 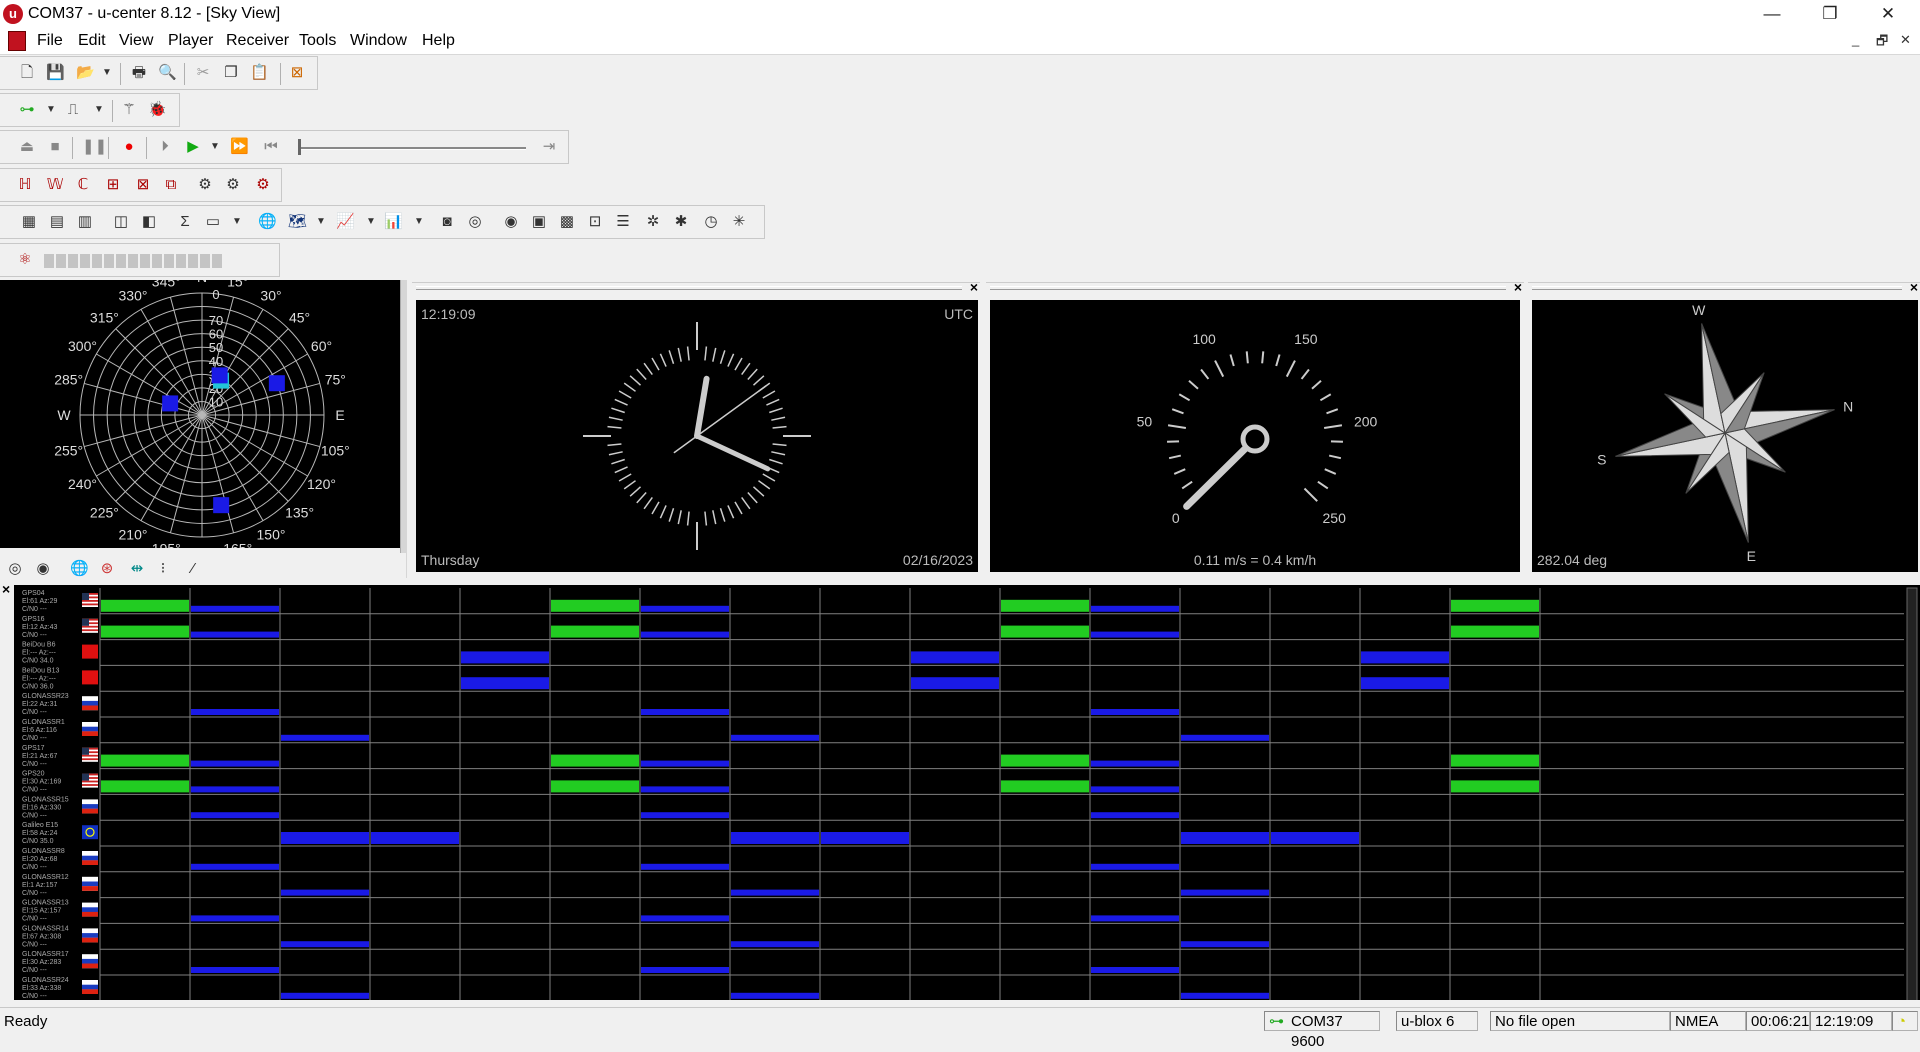 I want to click on view-globe-icon: 🌐, so click(x=267, y=222).